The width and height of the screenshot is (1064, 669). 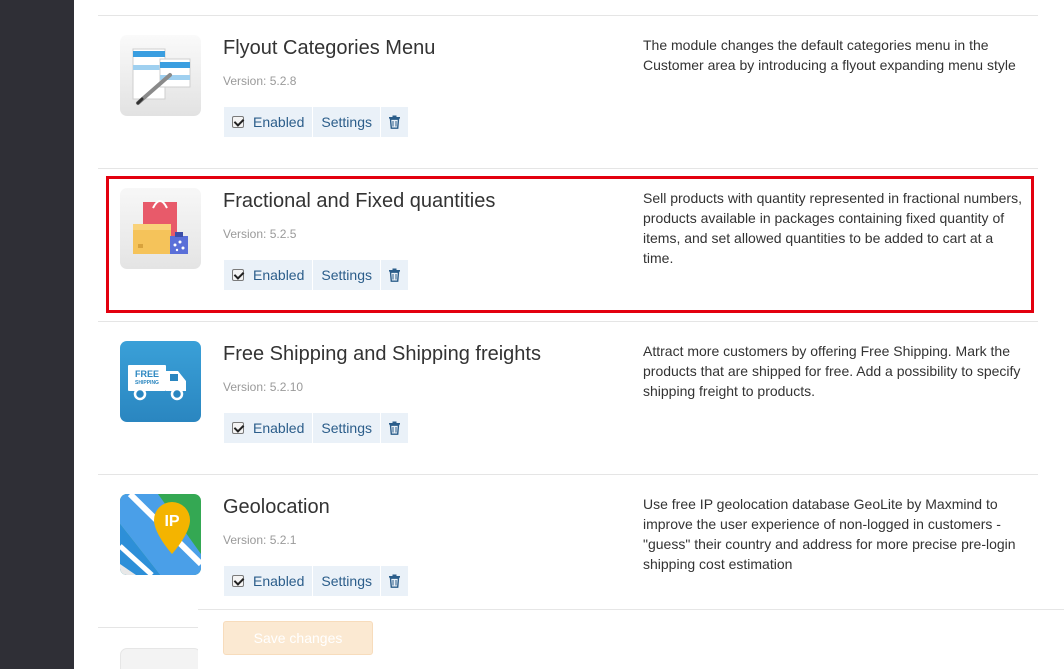 I want to click on module-version: Version: 5.2.8, so click(x=260, y=81).